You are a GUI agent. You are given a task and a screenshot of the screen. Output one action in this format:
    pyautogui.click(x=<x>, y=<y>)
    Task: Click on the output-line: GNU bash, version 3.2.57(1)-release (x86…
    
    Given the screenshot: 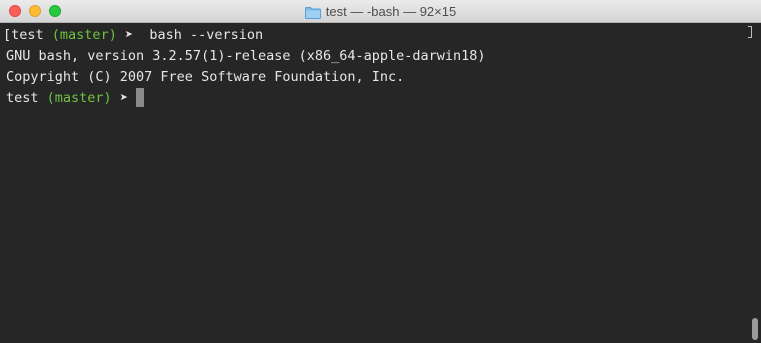 What is the action you would take?
    pyautogui.click(x=246, y=56)
    